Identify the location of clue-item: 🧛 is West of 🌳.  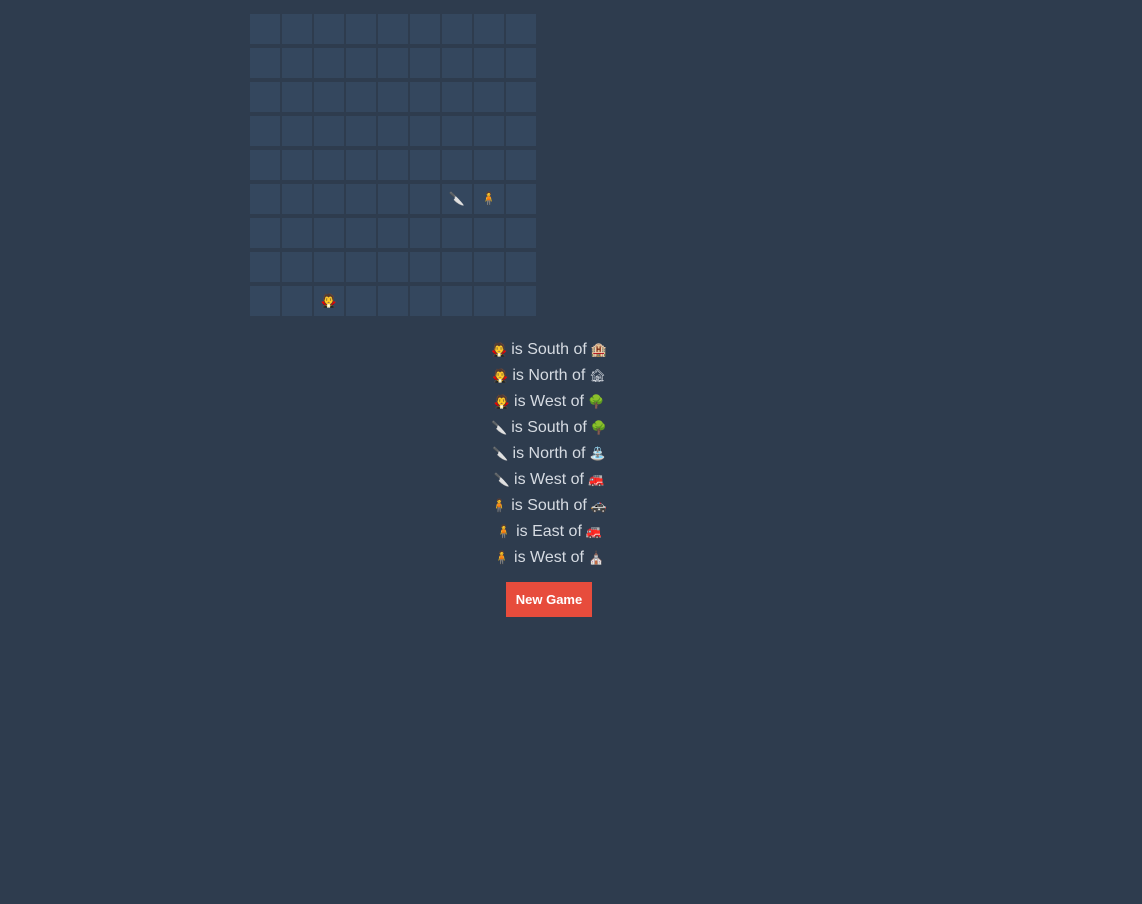
(549, 403).